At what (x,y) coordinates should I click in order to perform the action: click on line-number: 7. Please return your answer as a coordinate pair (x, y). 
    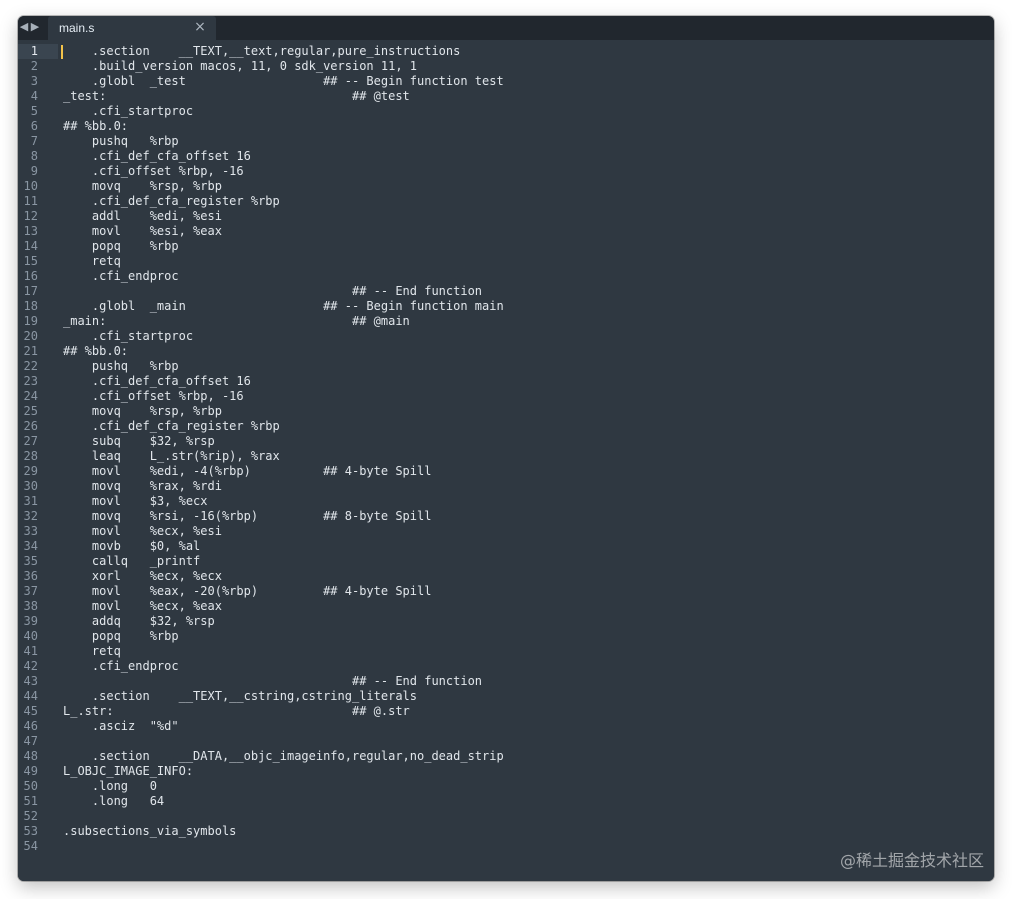
    Looking at the image, I should click on (34, 141).